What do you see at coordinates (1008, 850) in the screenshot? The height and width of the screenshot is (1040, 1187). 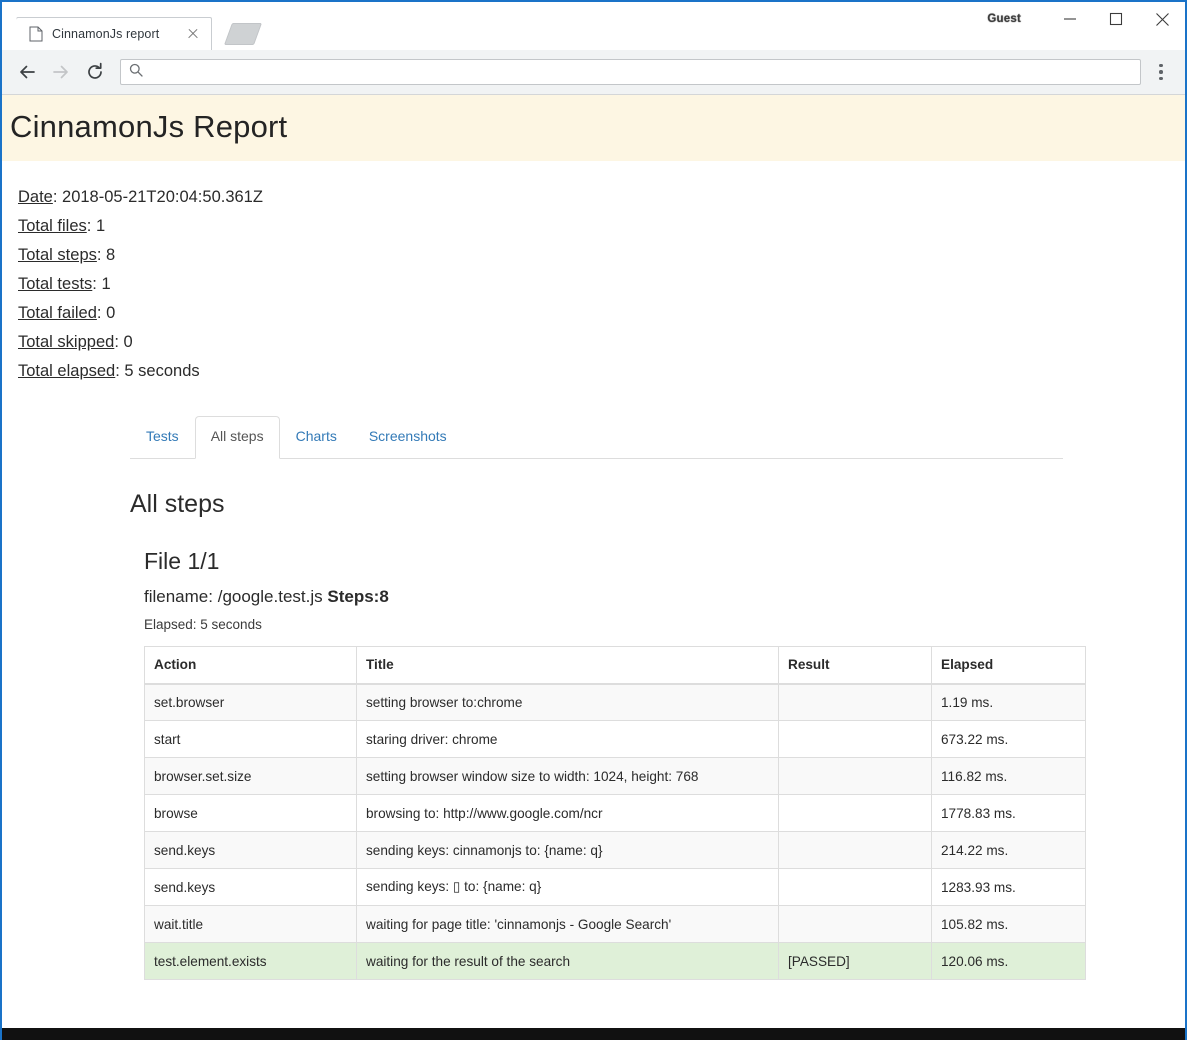 I see `cell-elapsed: 214.22 ms.` at bounding box center [1008, 850].